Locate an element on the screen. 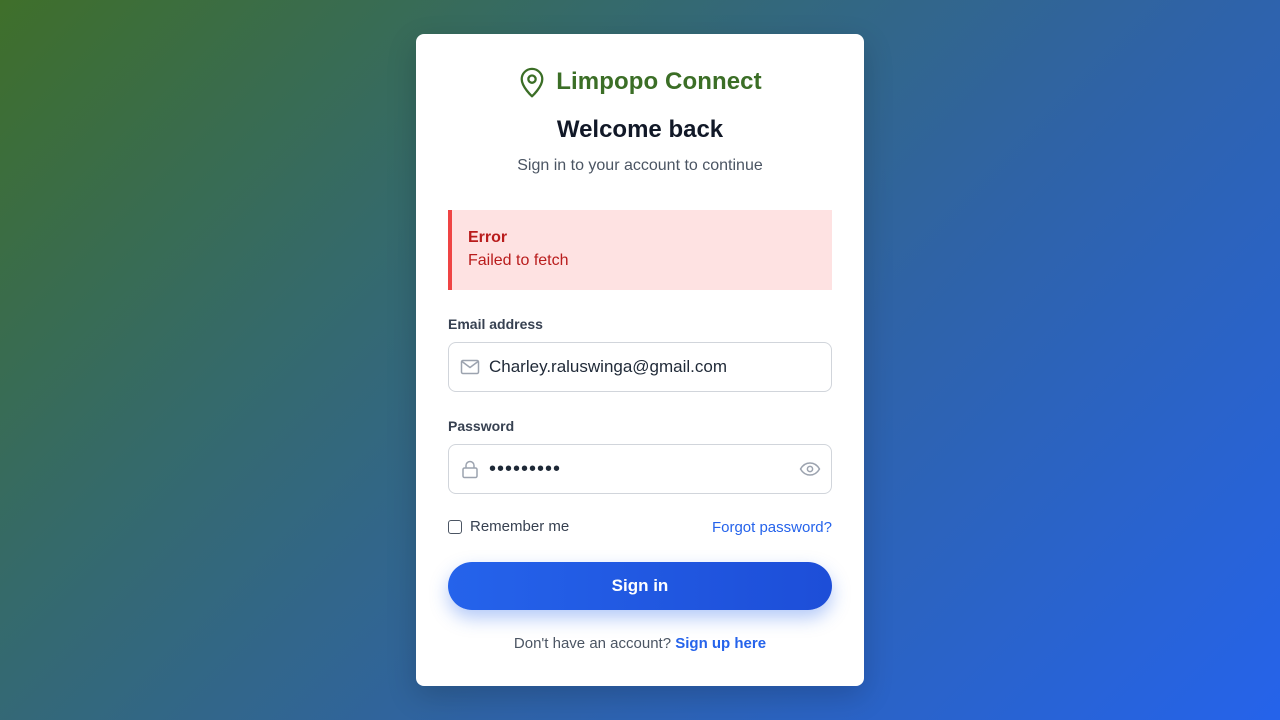 This screenshot has height=720, width=1280. brand-name: Limpopo Connect is located at coordinates (659, 81).